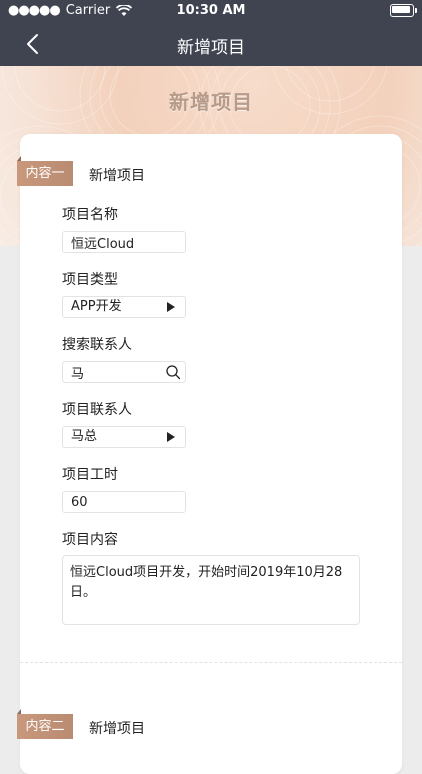 The image size is (422, 774). Describe the element at coordinates (117, 176) in the screenshot. I see `section-label-1: 新增项目` at that location.